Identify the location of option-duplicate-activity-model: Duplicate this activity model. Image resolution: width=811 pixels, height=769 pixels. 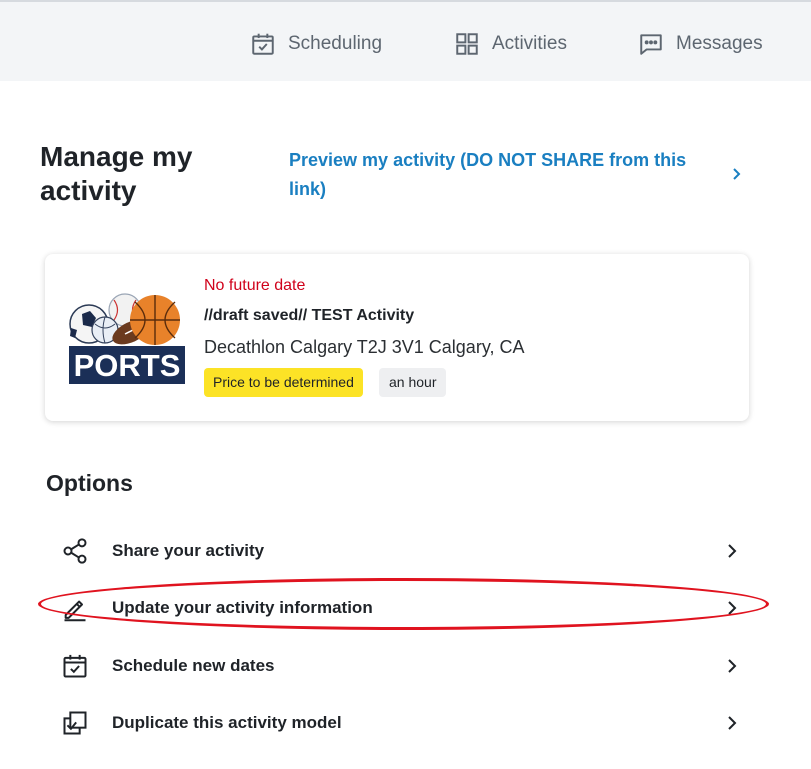
(405, 723).